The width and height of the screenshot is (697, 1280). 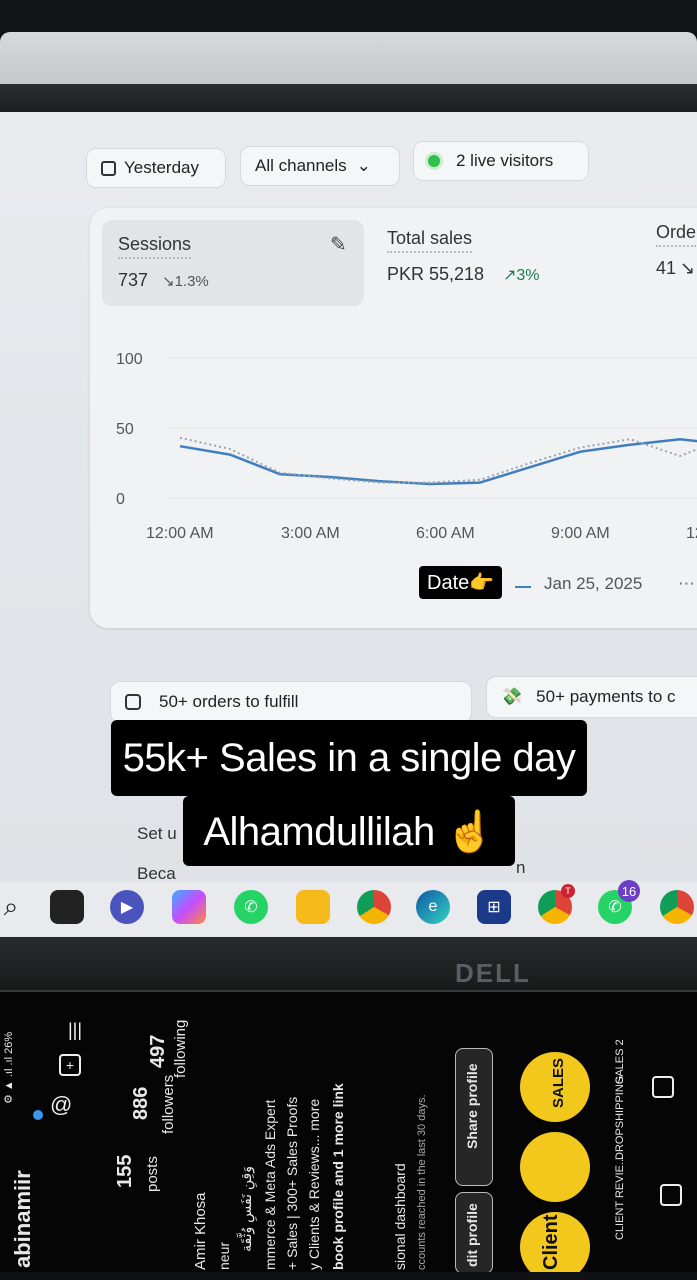 I want to click on because-text: Beca, so click(x=156, y=873).